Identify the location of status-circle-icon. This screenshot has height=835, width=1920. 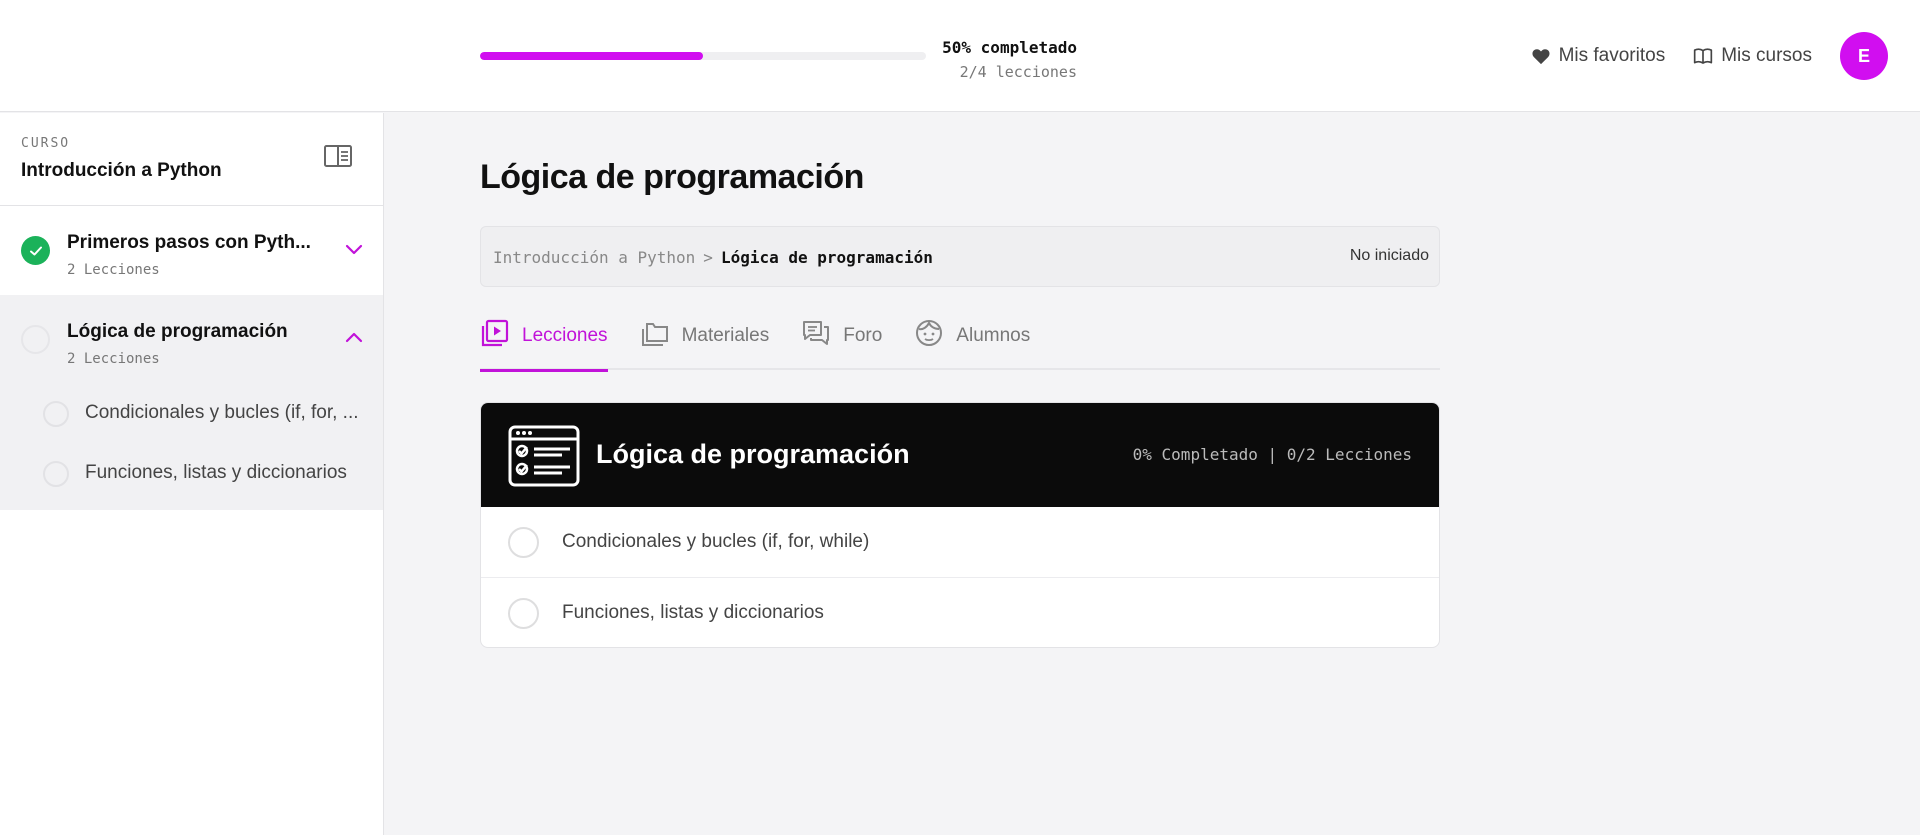
(35, 339).